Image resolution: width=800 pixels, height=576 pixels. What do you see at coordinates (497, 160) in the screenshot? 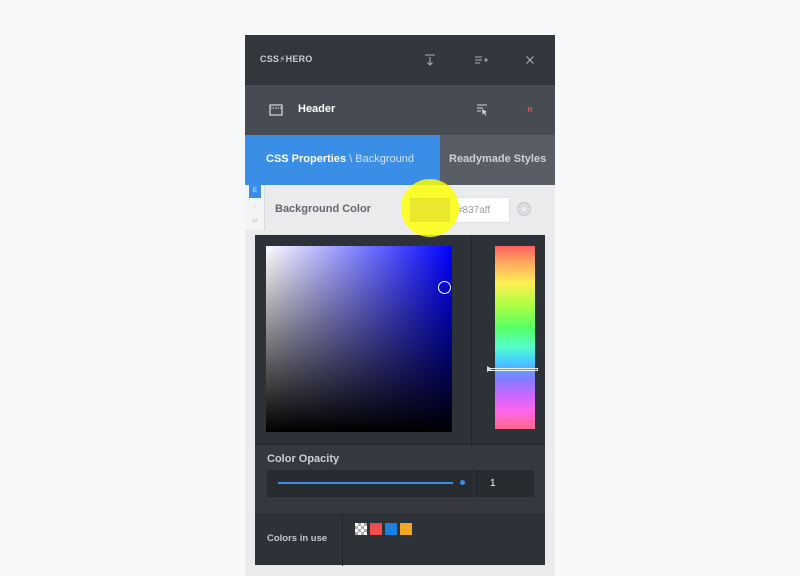
I see `tab-readymade-styles: Readymade Styles` at bounding box center [497, 160].